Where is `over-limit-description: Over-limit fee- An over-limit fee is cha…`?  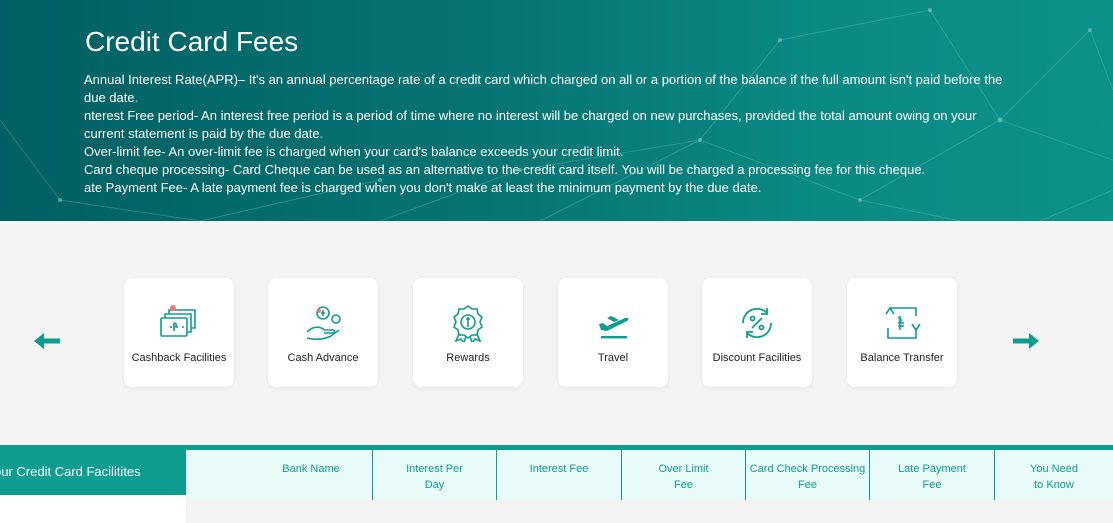
over-limit-description: Over-limit fee- An over-limit fee is cha… is located at coordinates (354, 151).